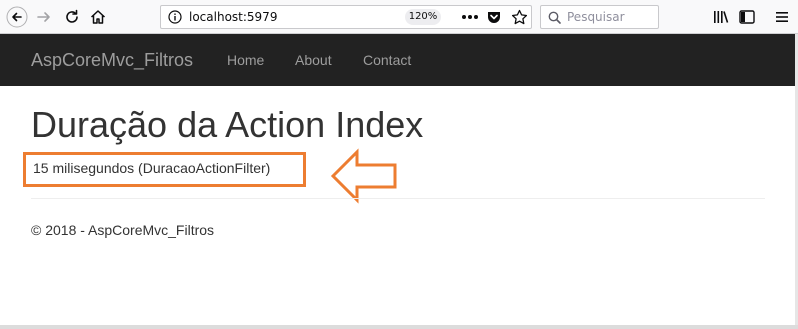 The width and height of the screenshot is (798, 329). What do you see at coordinates (782, 17) in the screenshot?
I see `menu-icon` at bounding box center [782, 17].